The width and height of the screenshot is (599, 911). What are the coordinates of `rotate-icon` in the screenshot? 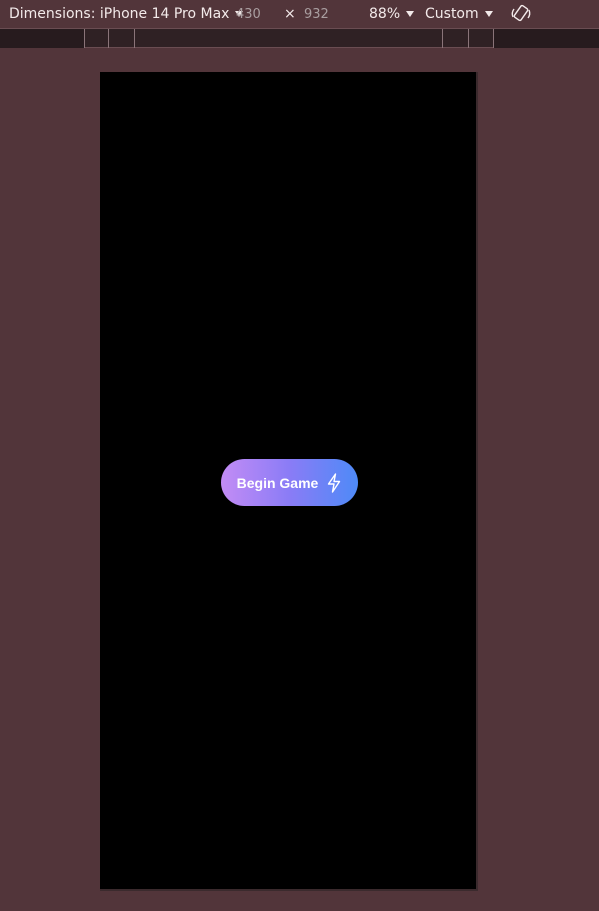 It's located at (521, 14).